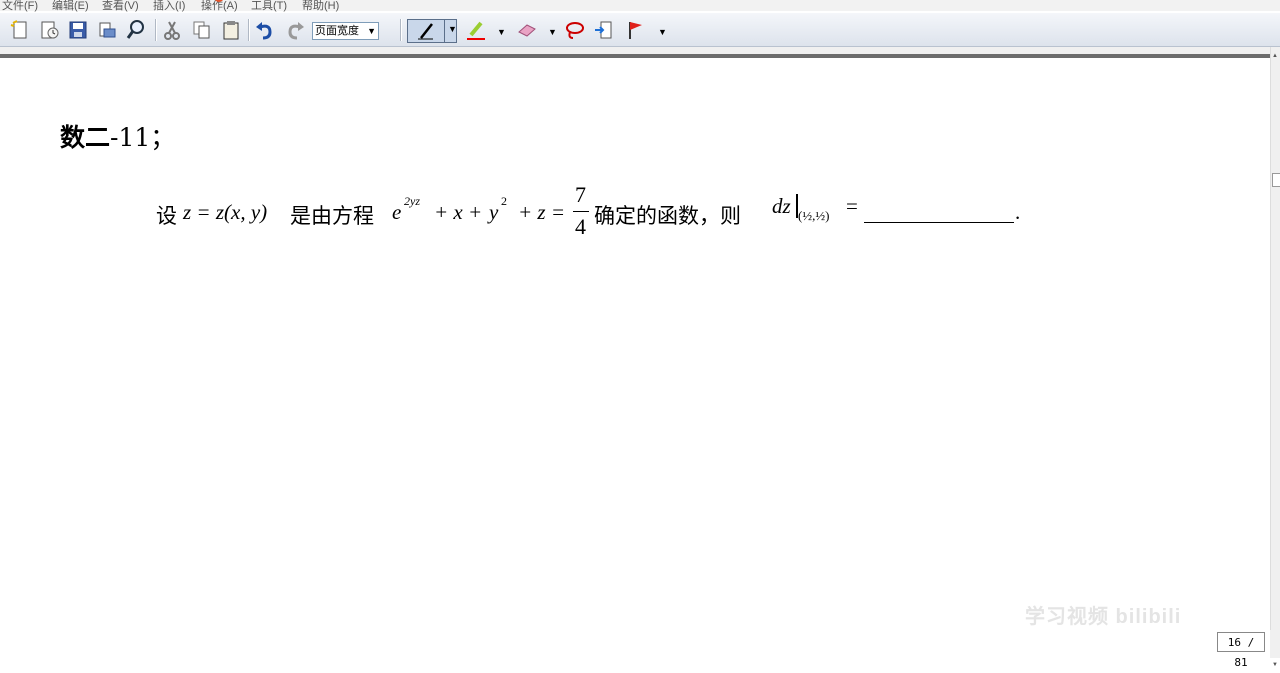 The width and height of the screenshot is (1280, 673). Describe the element at coordinates (635, 56) in the screenshot. I see `page-edge` at that location.